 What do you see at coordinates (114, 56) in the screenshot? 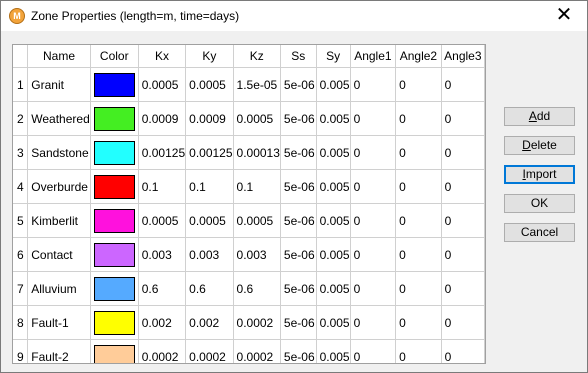
I see `column-header-color: Color` at bounding box center [114, 56].